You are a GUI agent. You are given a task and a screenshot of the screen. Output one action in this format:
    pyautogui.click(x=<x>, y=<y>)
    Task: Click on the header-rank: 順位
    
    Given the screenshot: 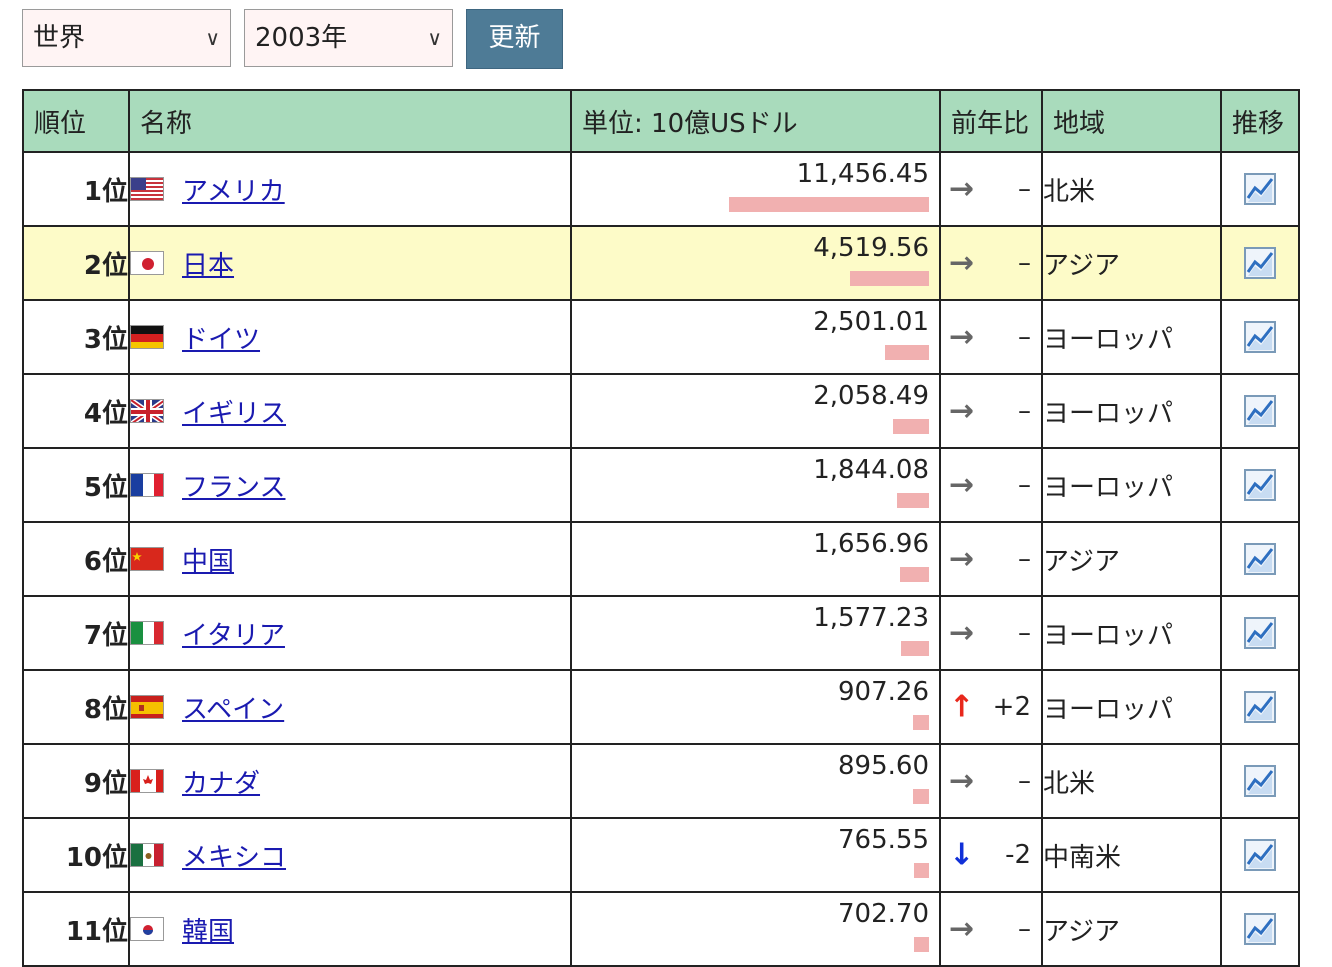 What is the action you would take?
    pyautogui.click(x=76, y=121)
    